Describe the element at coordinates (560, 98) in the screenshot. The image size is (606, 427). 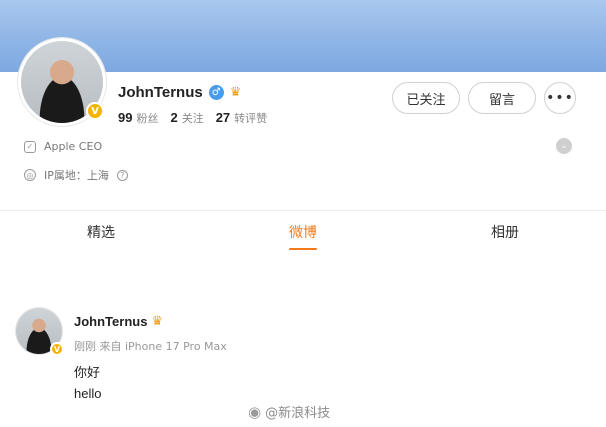
I see `more-options-button: •••` at that location.